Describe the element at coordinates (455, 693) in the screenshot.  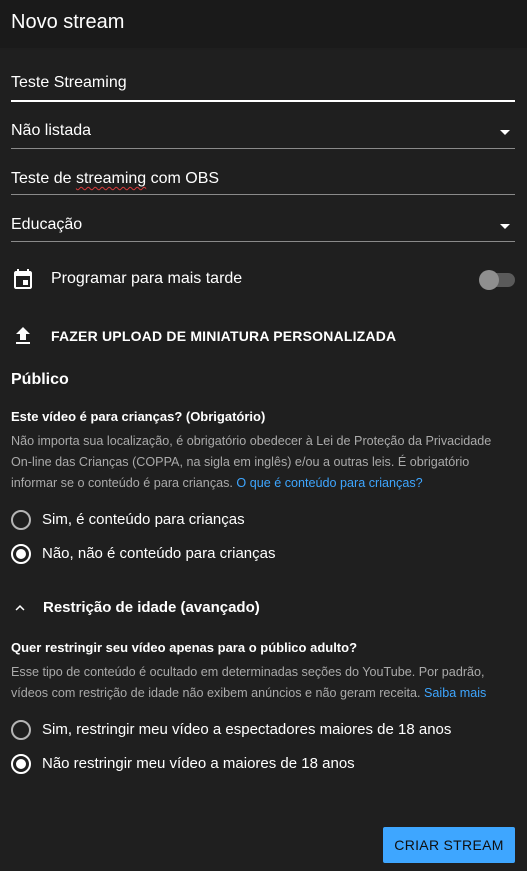
I see `age-info-link: Saiba mais` at that location.